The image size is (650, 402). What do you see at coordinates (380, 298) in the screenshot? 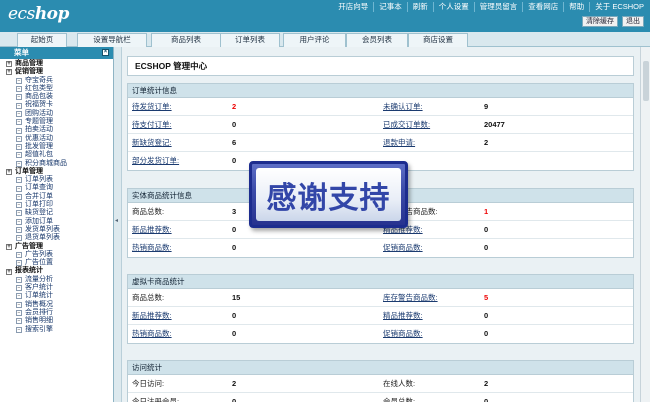
I see `stats-row: 商品总数: 15 库存警告商品数: 5` at bounding box center [380, 298].